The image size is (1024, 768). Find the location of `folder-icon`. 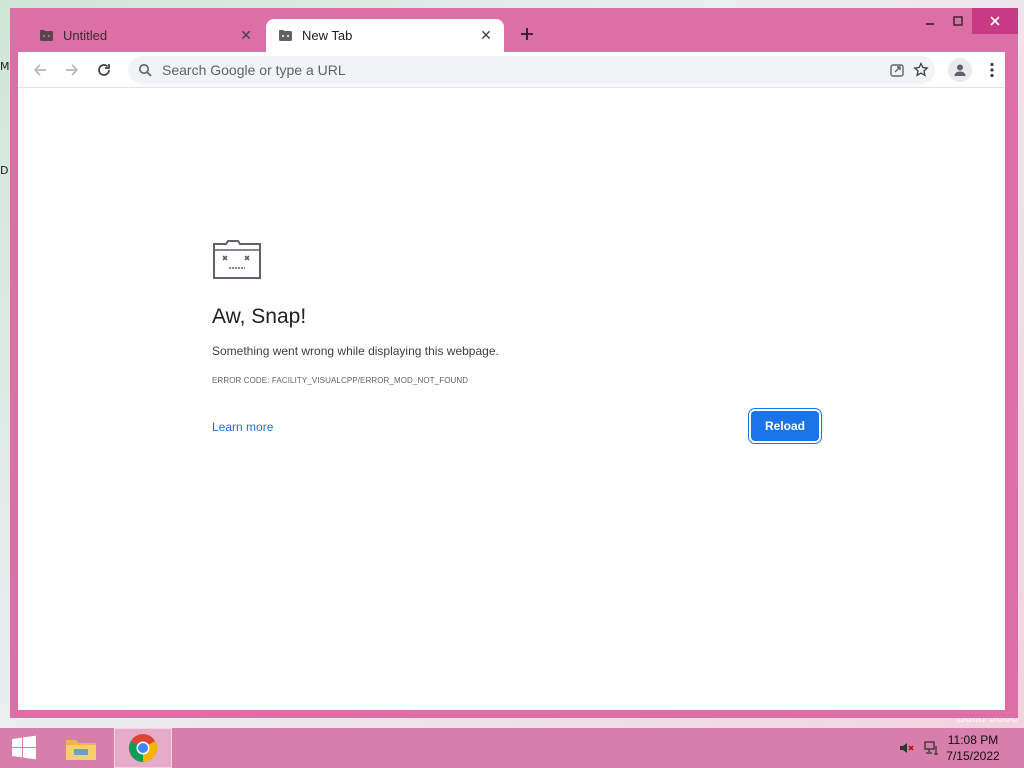

folder-icon is located at coordinates (81, 750).